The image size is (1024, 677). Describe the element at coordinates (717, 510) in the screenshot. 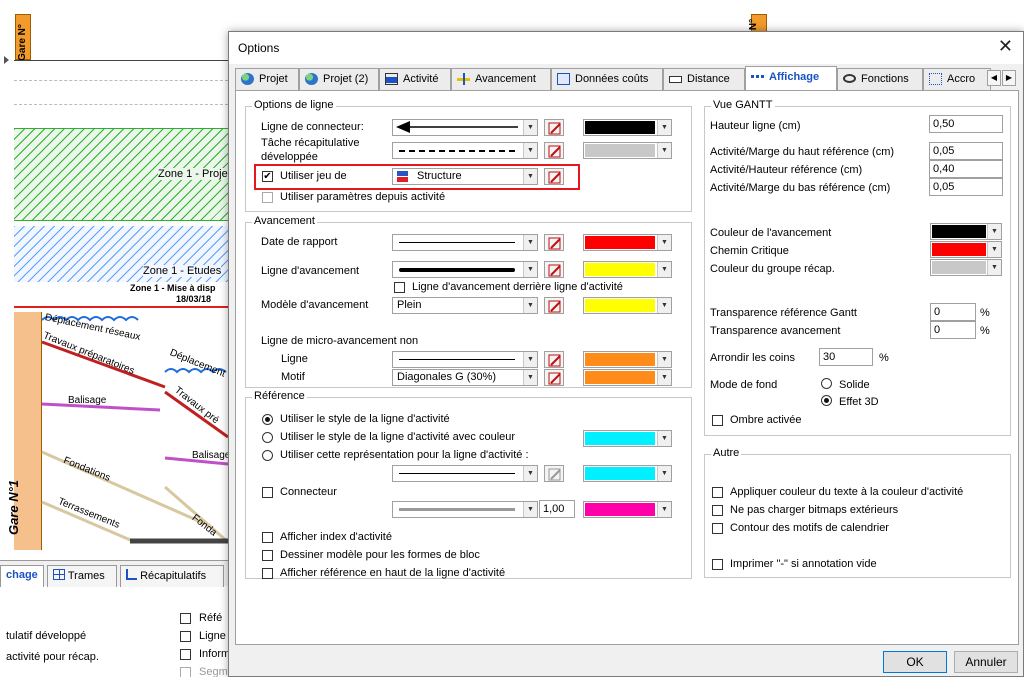

I see `bitmaps-checkbox` at that location.